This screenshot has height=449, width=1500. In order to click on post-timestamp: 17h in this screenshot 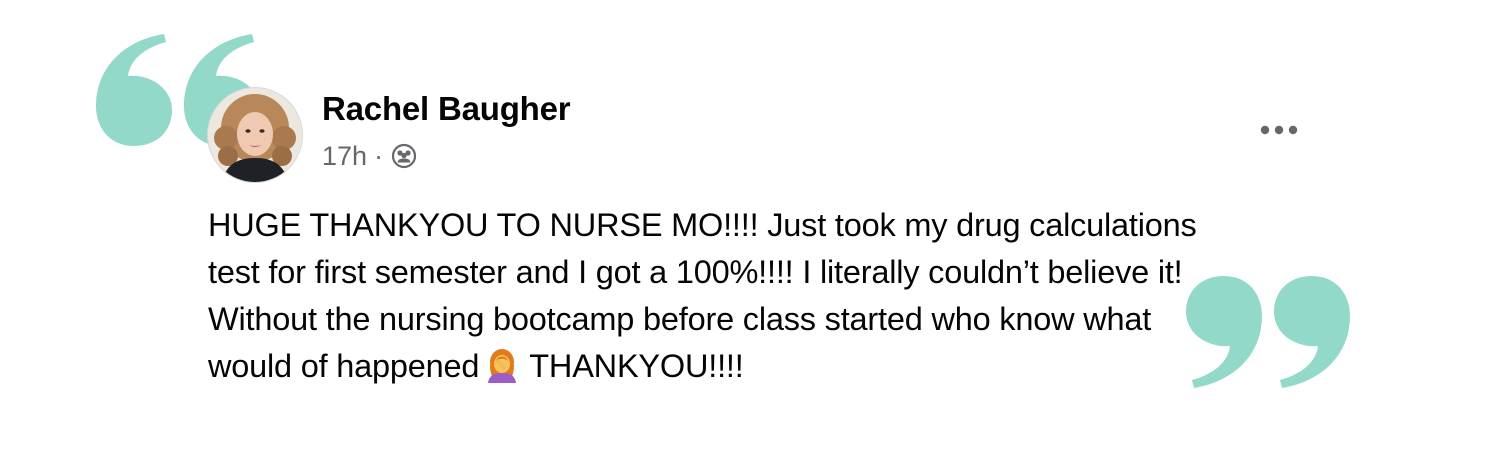, I will do `click(344, 156)`.